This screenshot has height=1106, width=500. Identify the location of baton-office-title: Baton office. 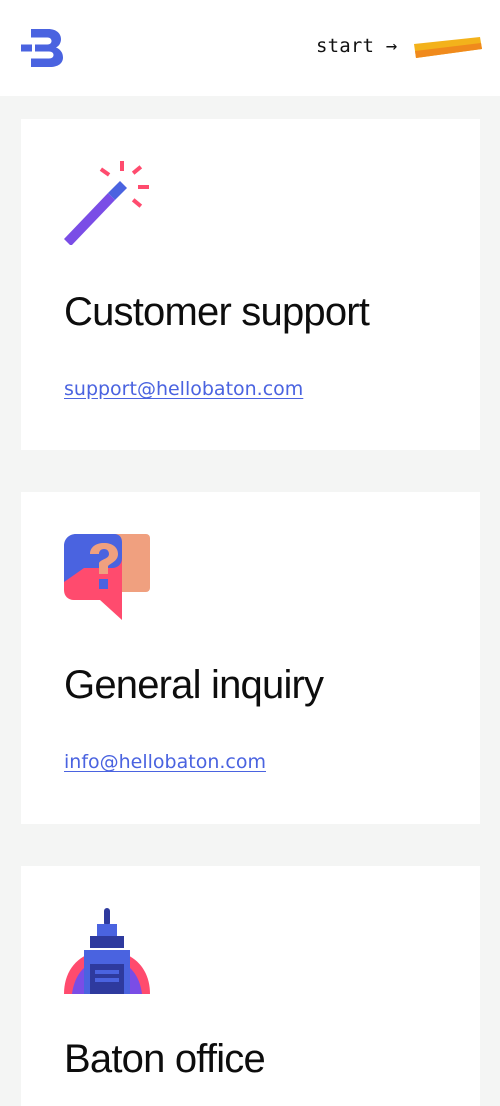
(165, 1059).